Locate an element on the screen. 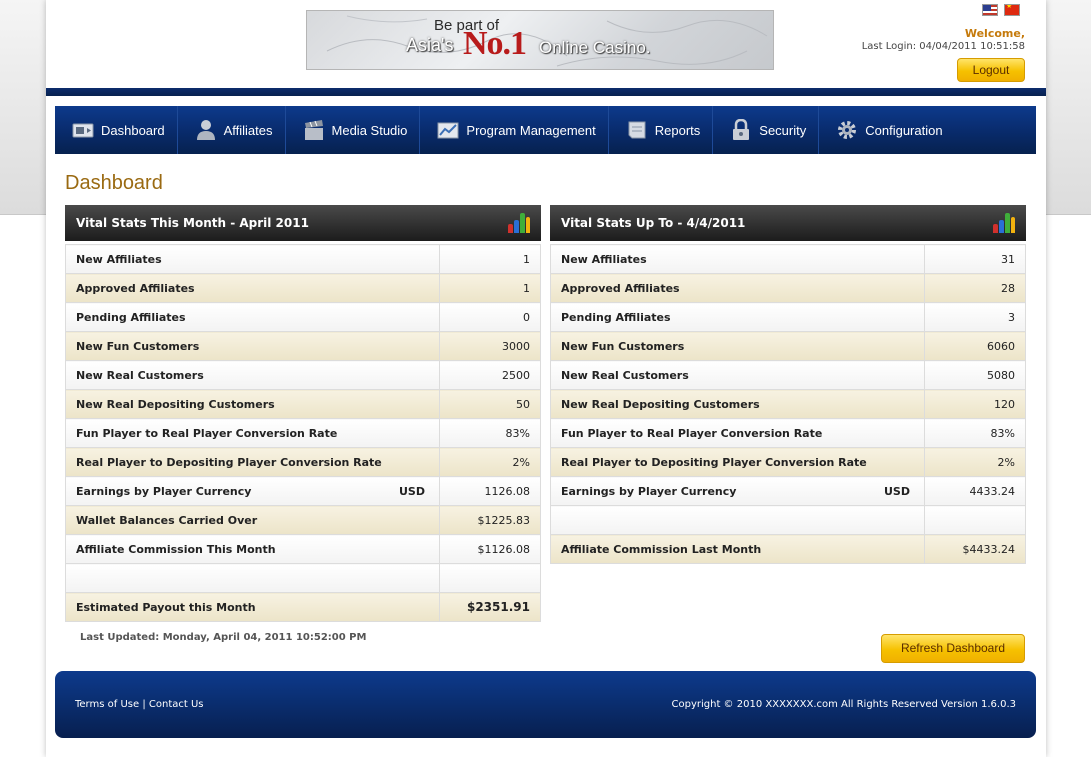 Image resolution: width=1091 pixels, height=757 pixels. page-title: Dashboard is located at coordinates (114, 183).